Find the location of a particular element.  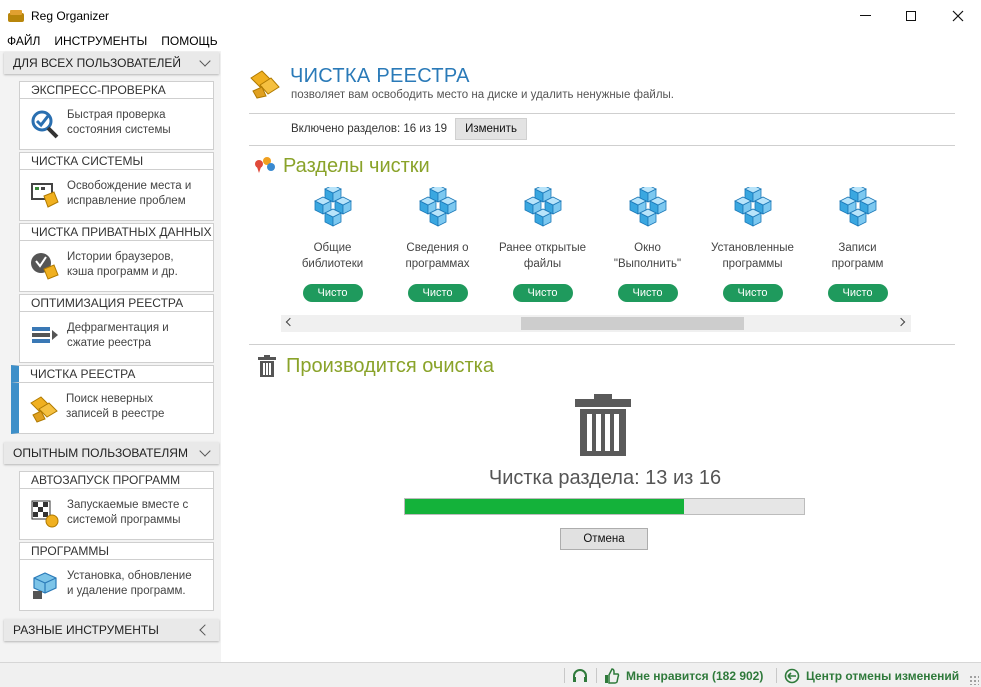

maximize-button is located at coordinates (911, 15).